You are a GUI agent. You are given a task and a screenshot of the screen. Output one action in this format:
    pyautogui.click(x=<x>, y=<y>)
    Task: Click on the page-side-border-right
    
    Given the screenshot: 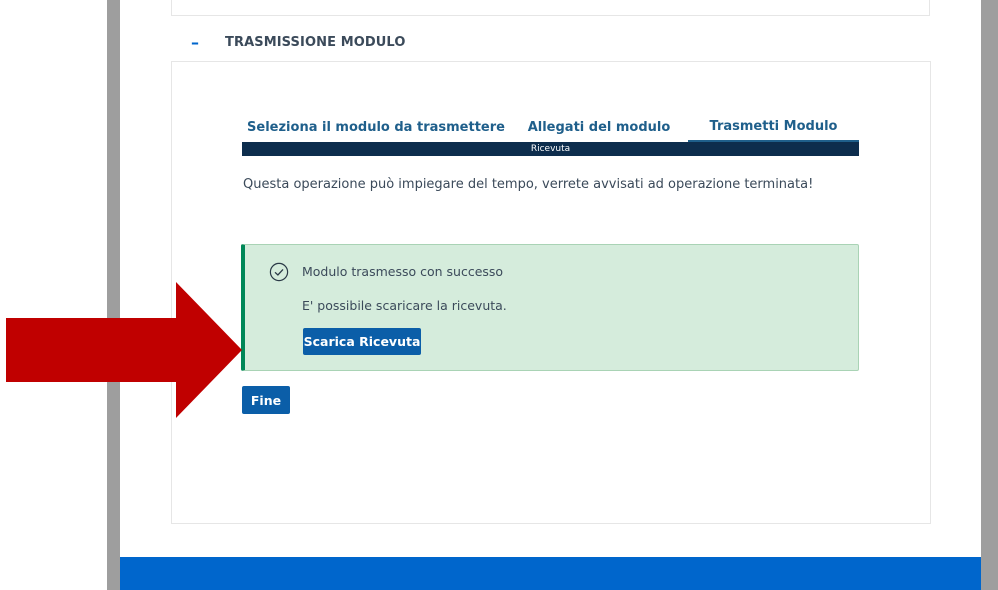 What is the action you would take?
    pyautogui.click(x=989, y=295)
    